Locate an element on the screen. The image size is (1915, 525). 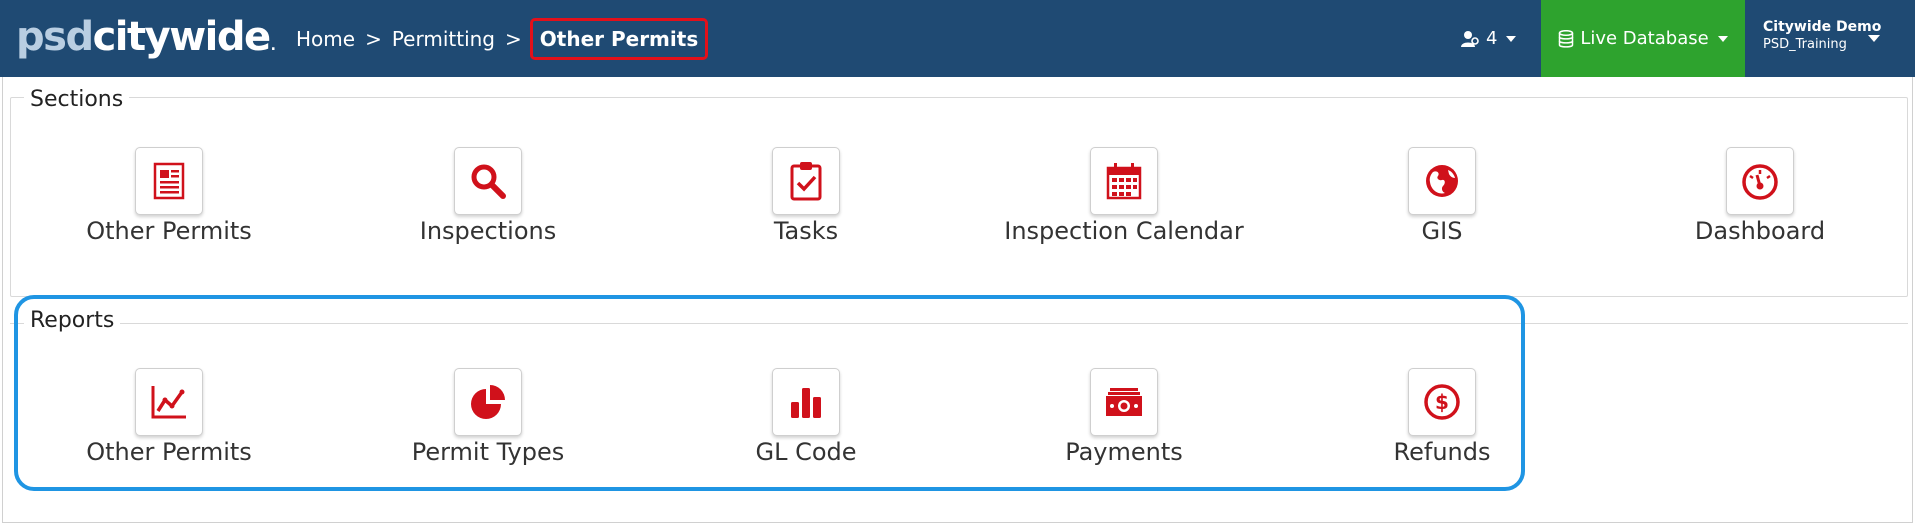
gauge-icon is located at coordinates (1760, 182).